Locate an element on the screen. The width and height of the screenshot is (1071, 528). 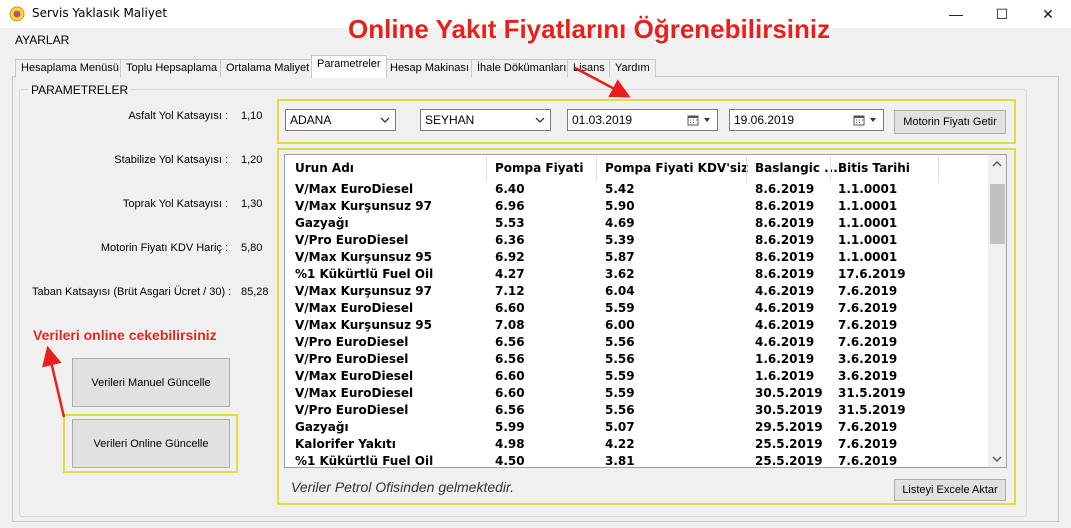
grid-cell: 17.6.2019 is located at coordinates (872, 274).